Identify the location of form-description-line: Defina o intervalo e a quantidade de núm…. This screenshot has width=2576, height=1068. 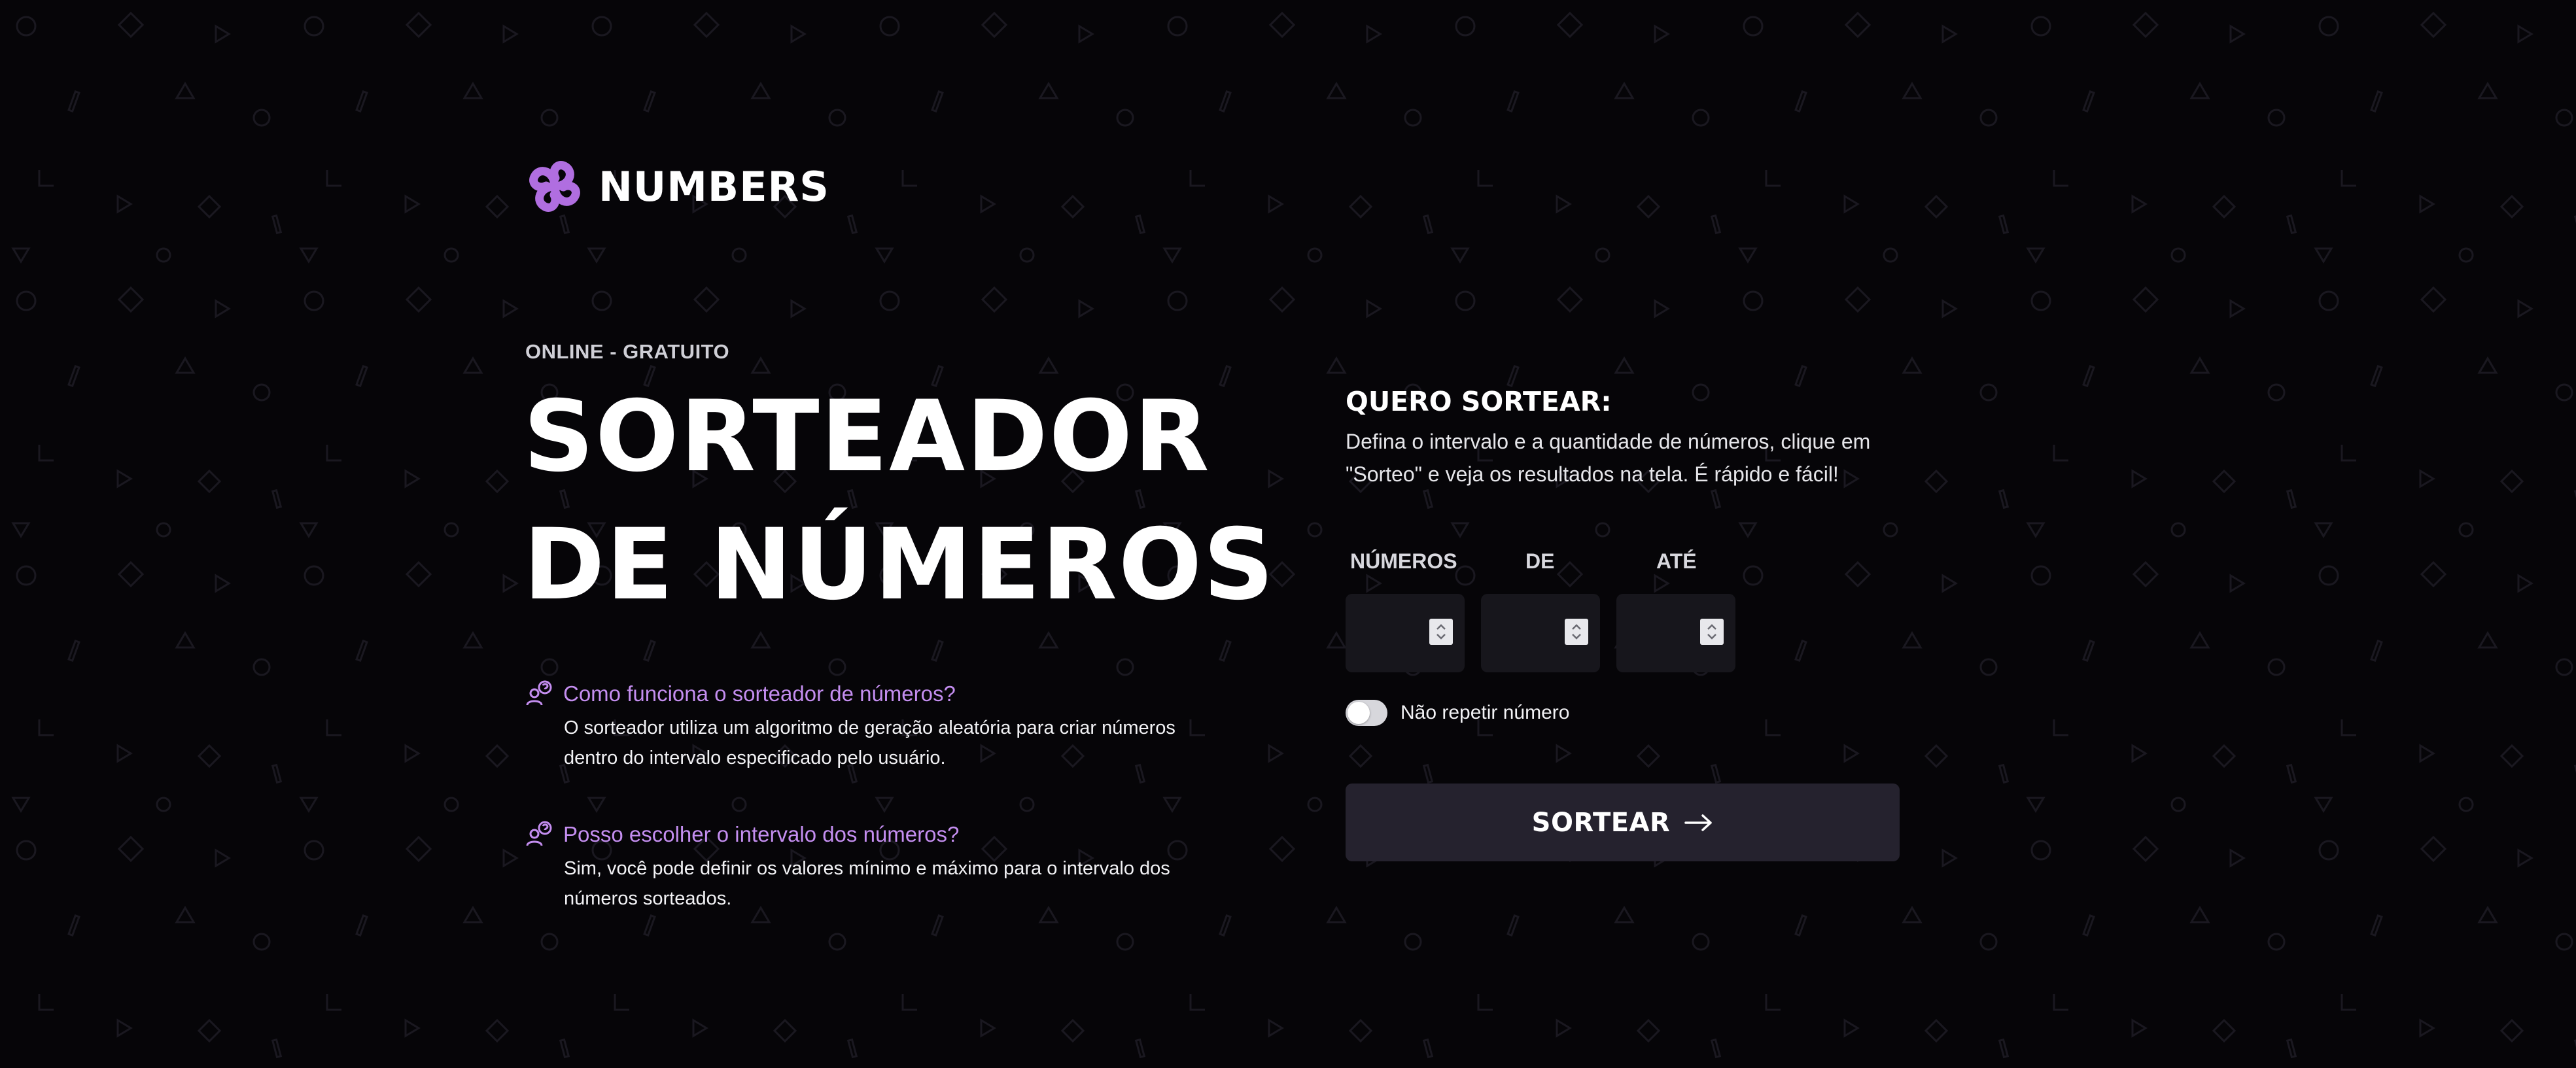
(1608, 442).